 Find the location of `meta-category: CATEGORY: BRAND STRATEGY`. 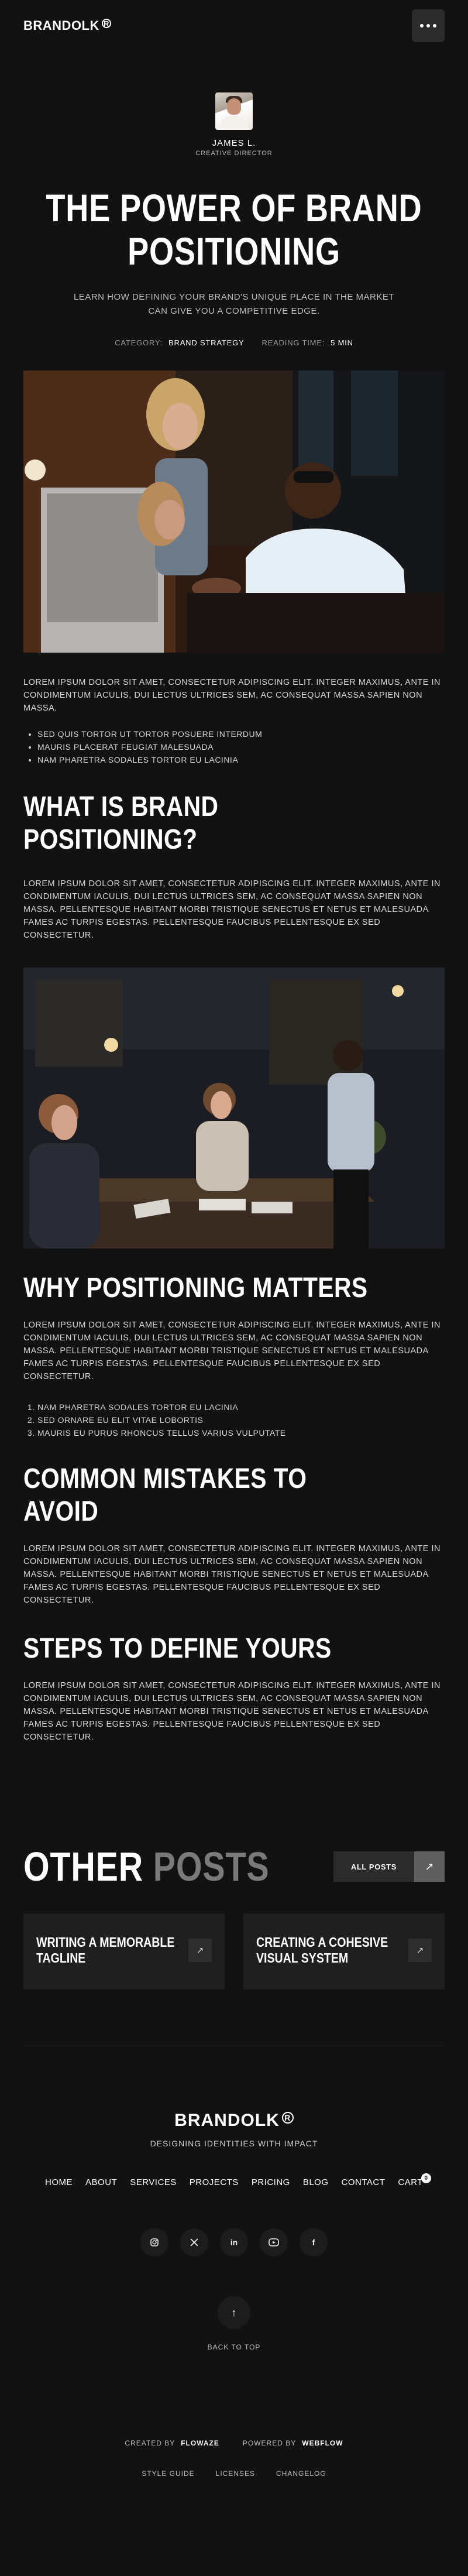

meta-category: CATEGORY: BRAND STRATEGY is located at coordinates (179, 342).